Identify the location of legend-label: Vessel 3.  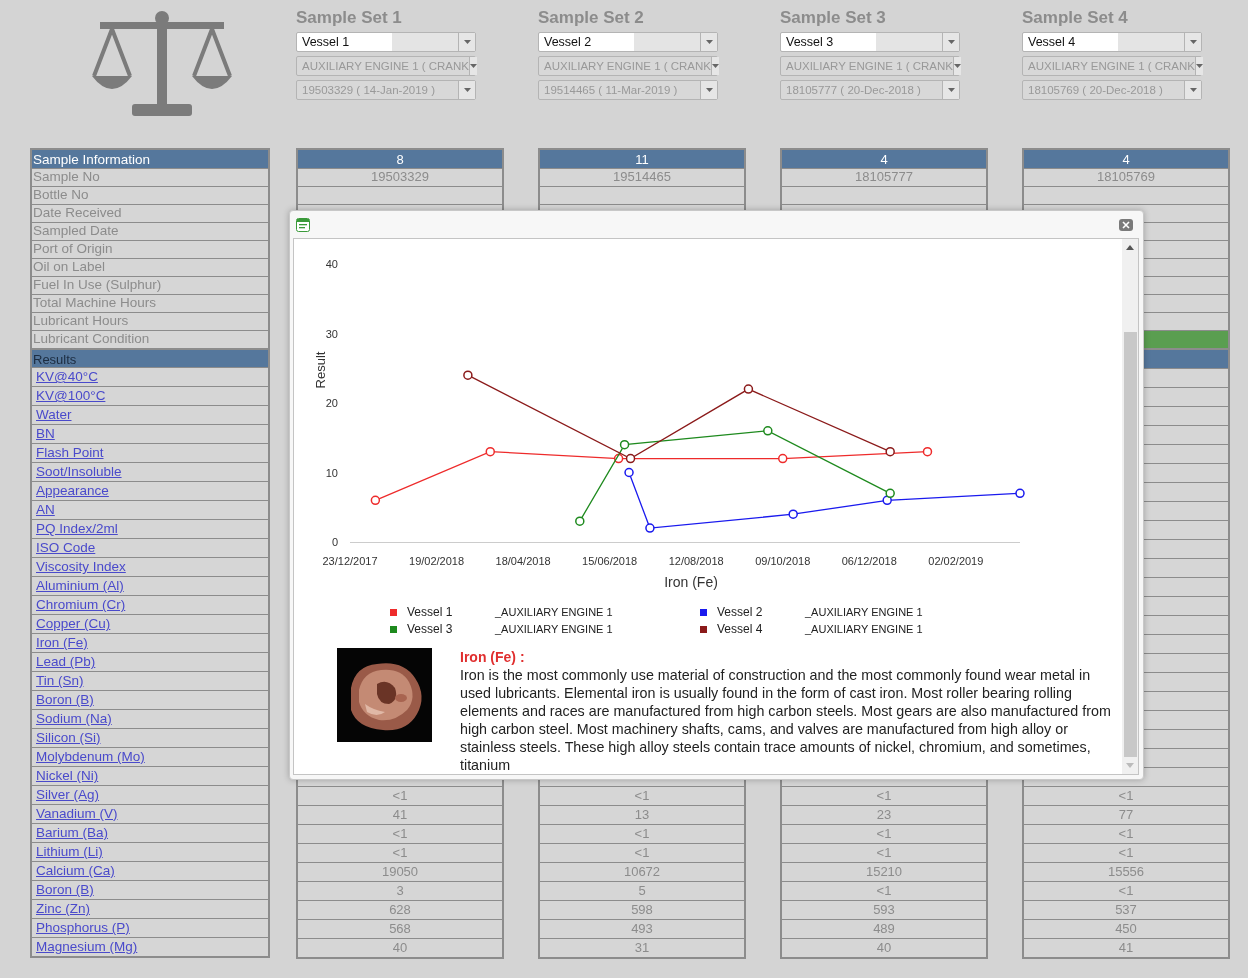
(430, 629).